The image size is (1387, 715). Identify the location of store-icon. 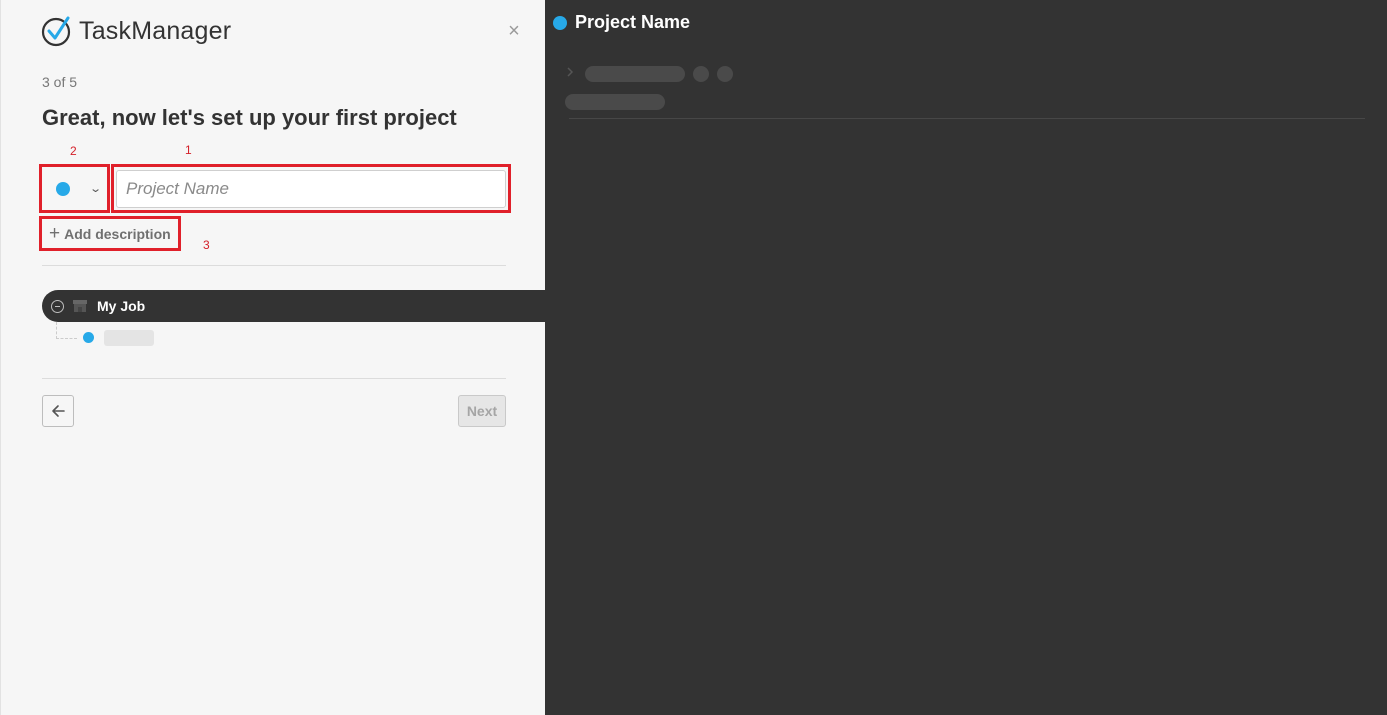
(80, 306).